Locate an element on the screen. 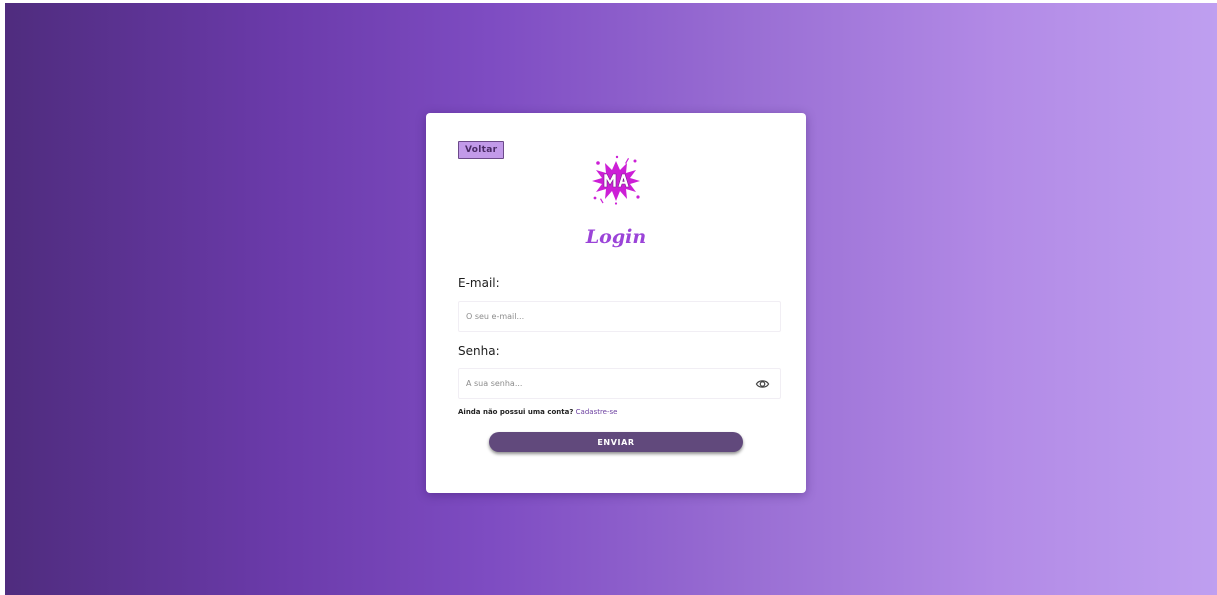 This screenshot has width=1217, height=595. password-field is located at coordinates (619, 383).